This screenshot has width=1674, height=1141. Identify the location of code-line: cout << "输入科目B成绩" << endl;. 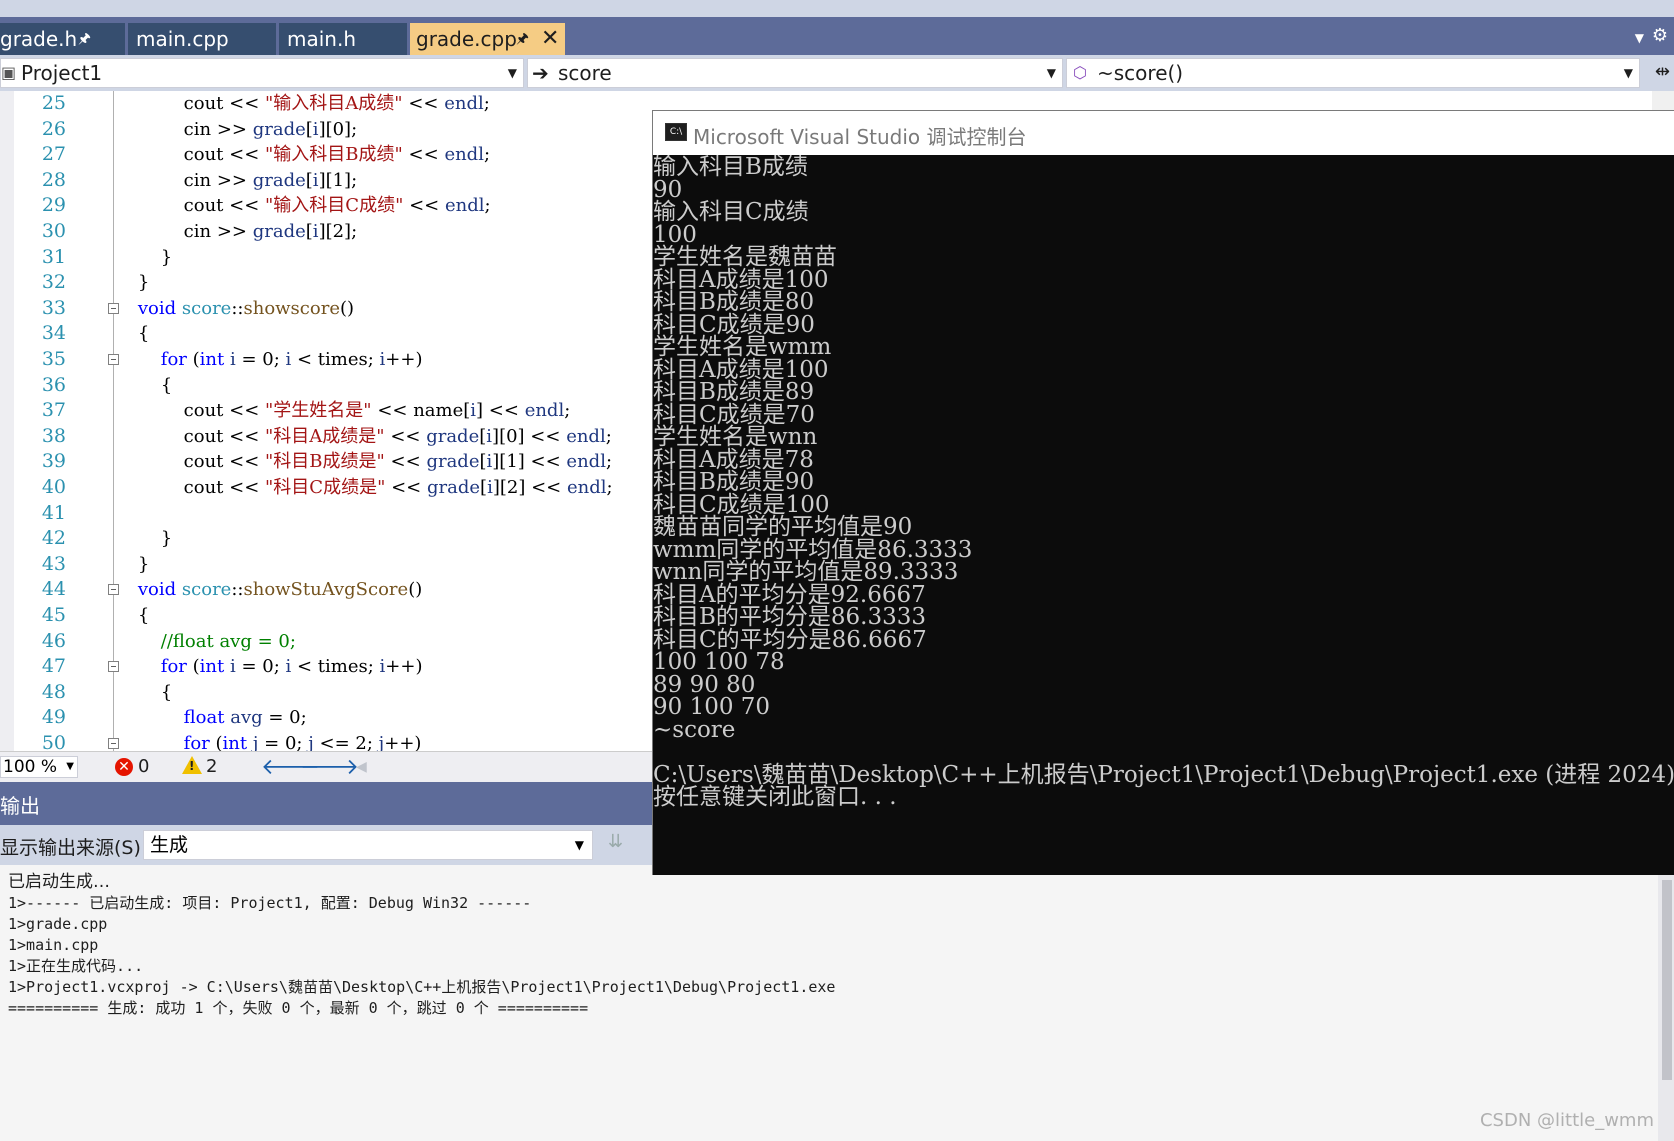
(302, 155).